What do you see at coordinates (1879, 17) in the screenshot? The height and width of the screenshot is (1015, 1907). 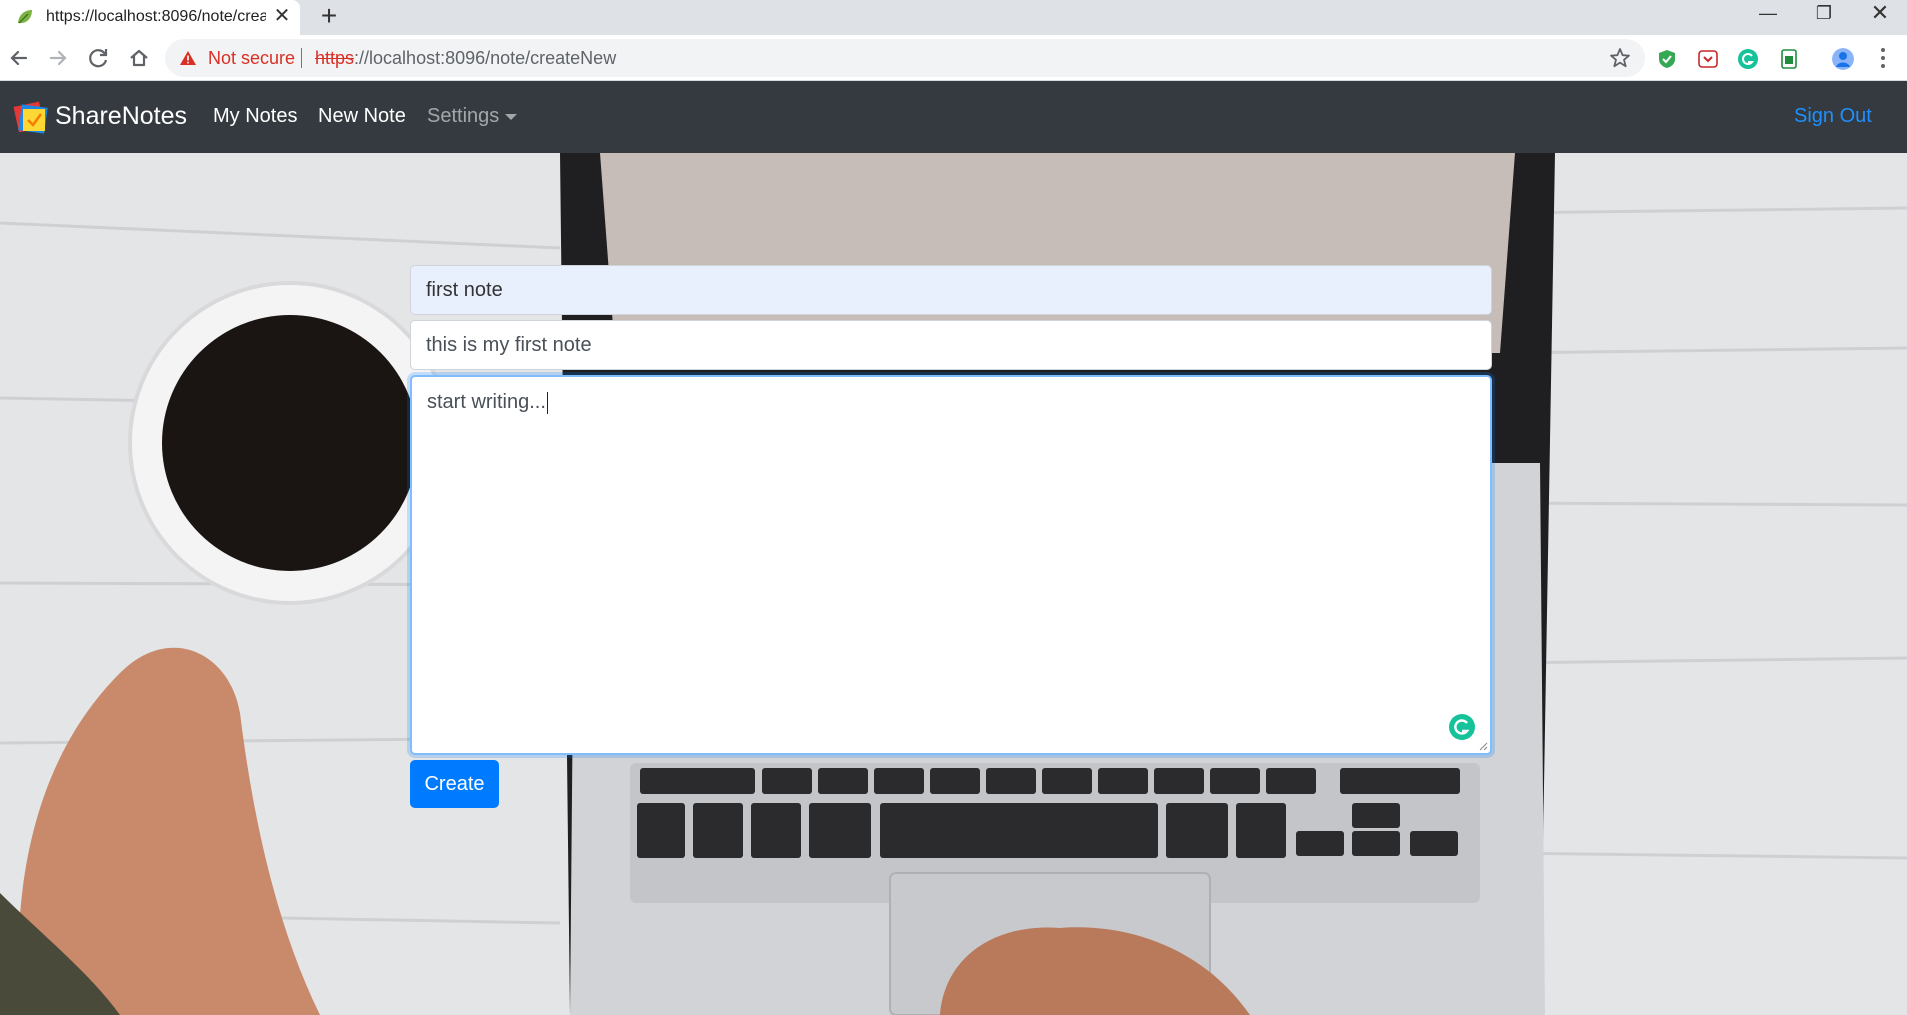 I see `window-close-button: ✕` at bounding box center [1879, 17].